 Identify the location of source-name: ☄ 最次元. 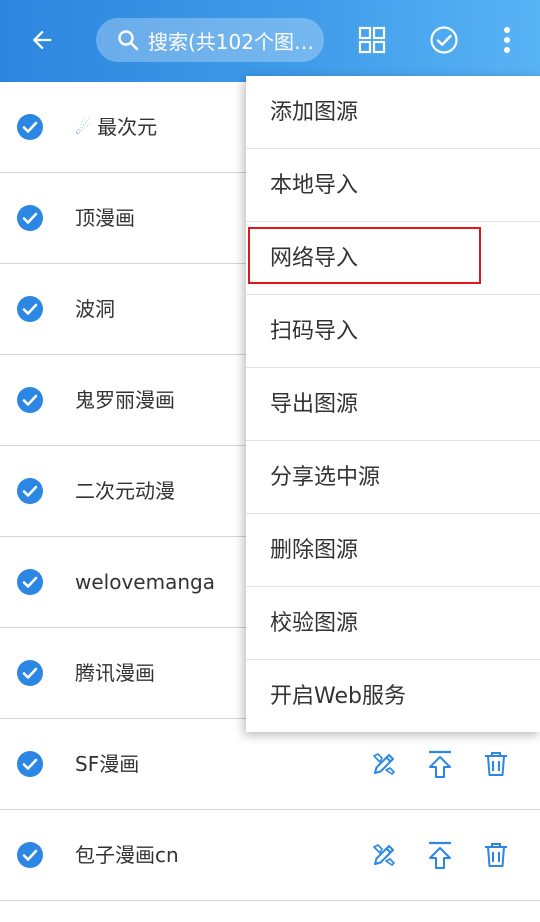
(116, 127).